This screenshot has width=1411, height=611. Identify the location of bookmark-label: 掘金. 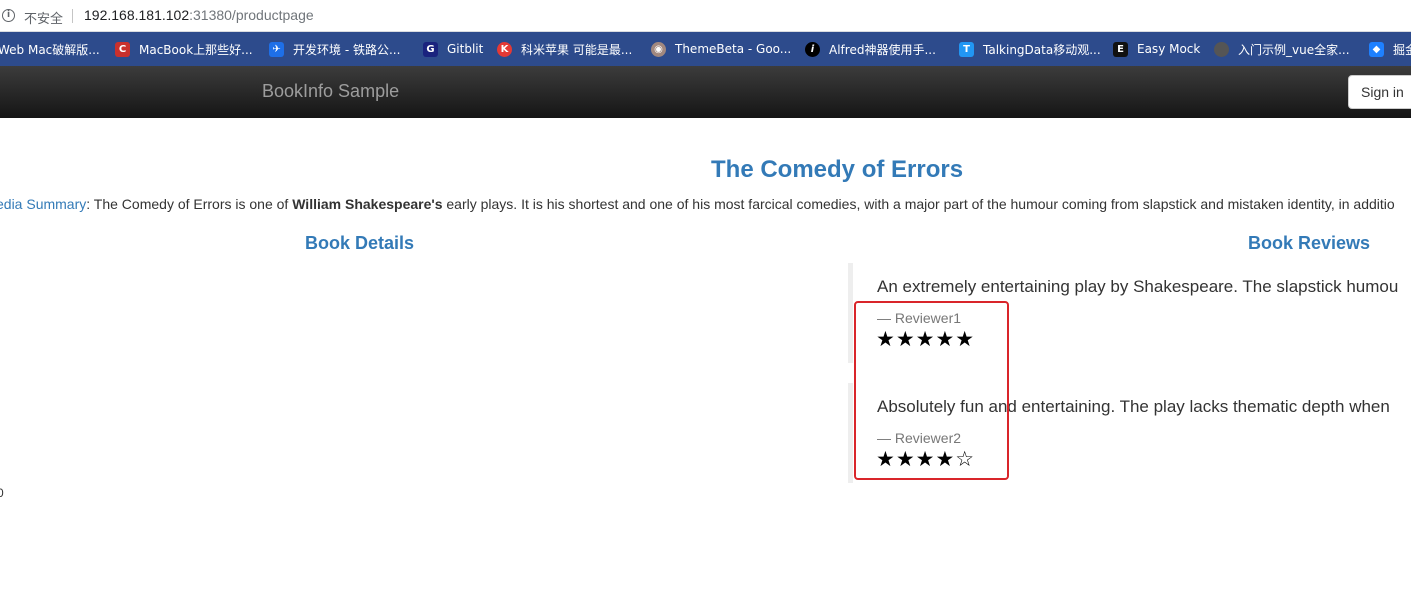
(1402, 49).